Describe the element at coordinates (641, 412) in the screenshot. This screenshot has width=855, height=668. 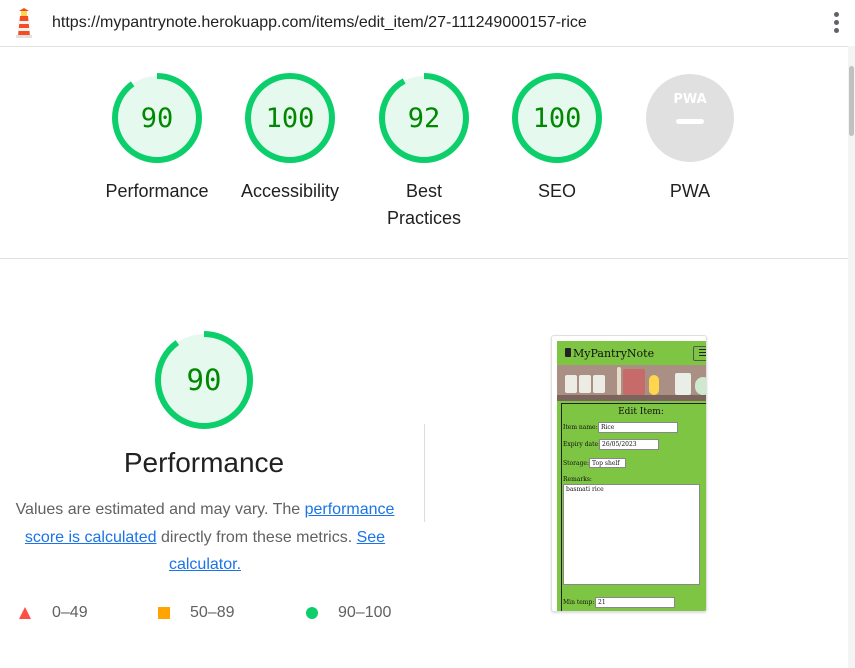
I see `form-title: Edit Item:` at that location.